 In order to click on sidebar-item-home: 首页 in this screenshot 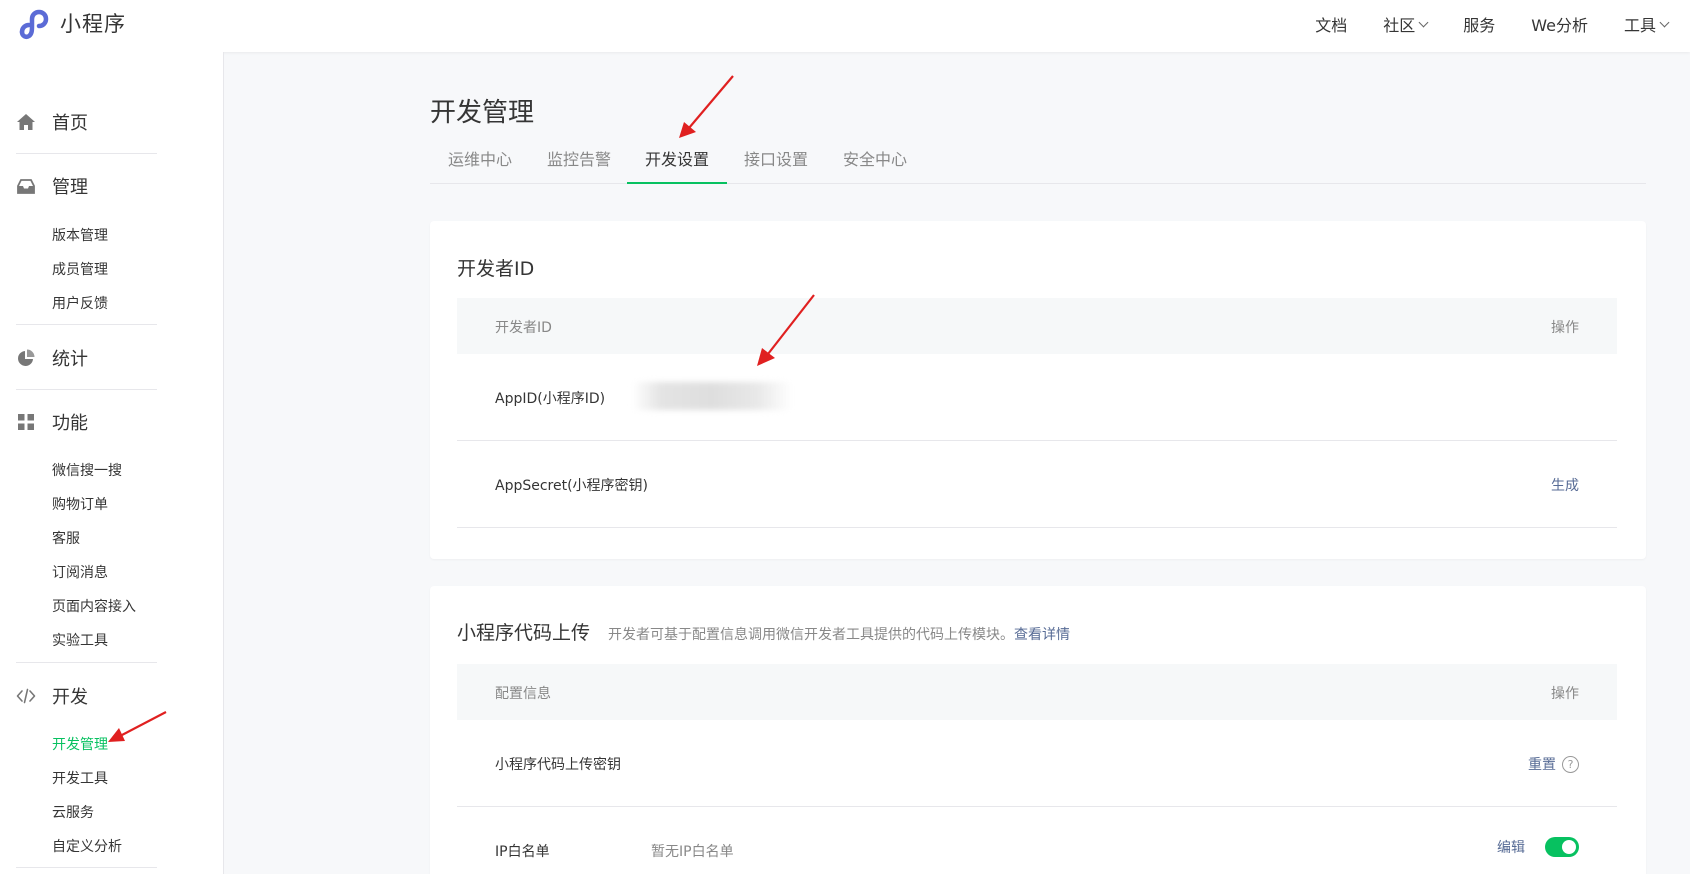, I will do `click(86, 122)`.